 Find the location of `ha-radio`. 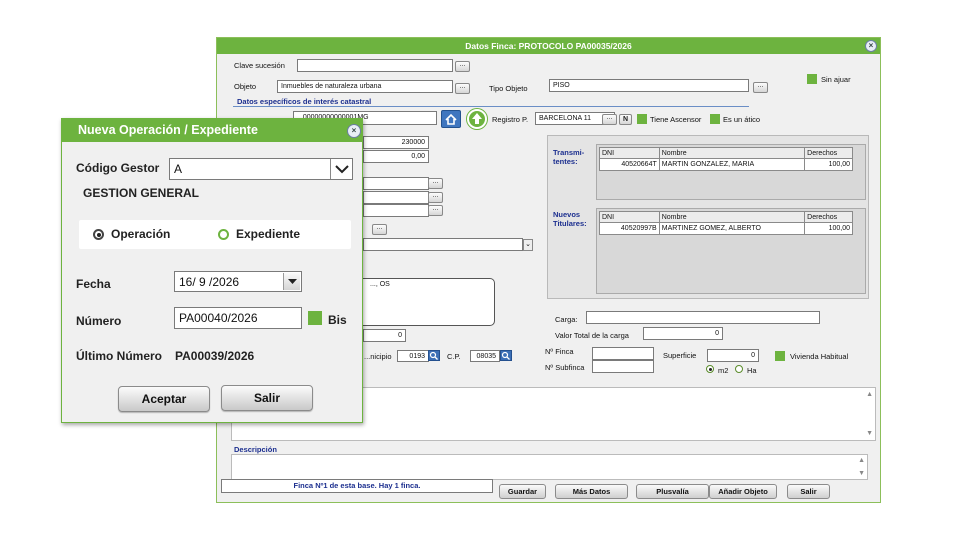

ha-radio is located at coordinates (739, 369).